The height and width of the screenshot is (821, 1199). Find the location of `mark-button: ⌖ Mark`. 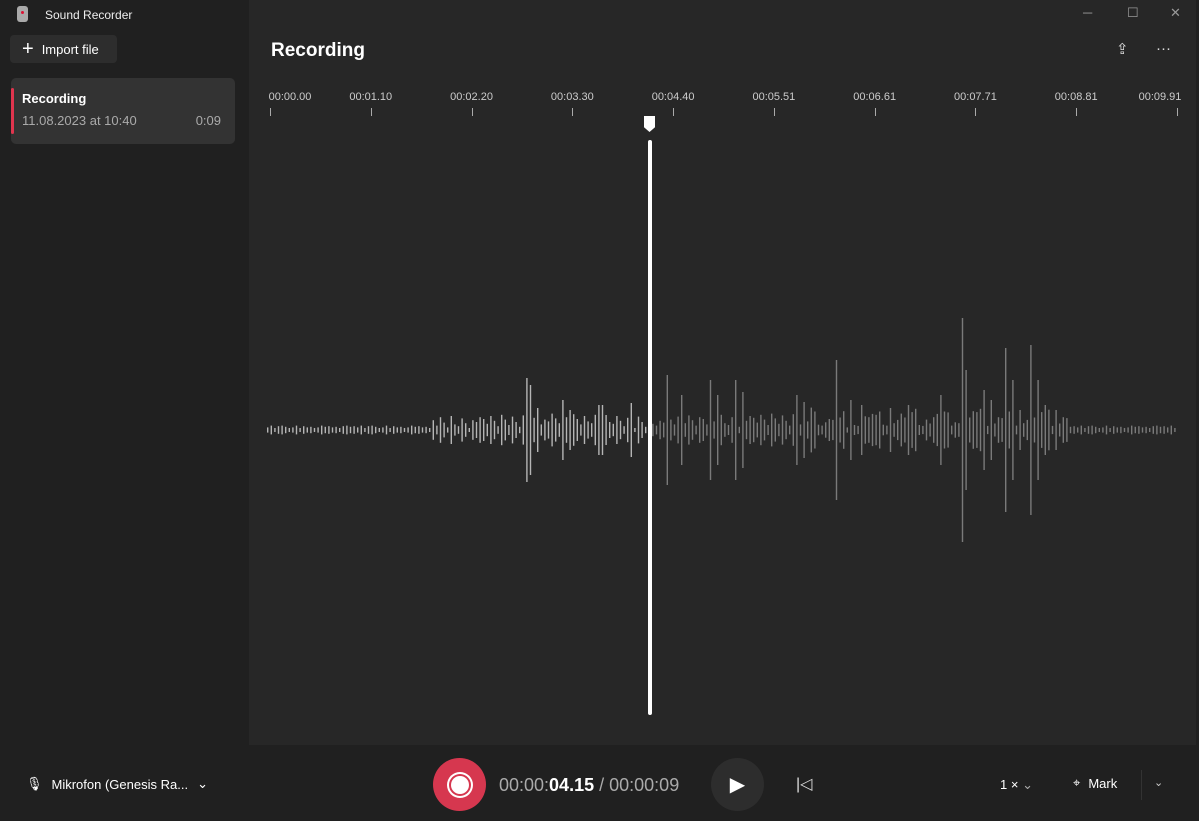

mark-button: ⌖ Mark is located at coordinates (1095, 783).